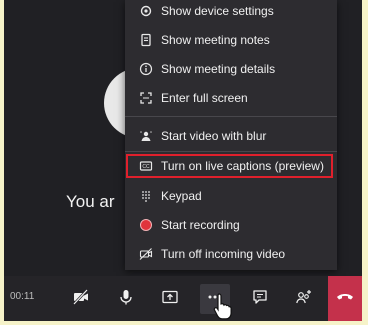 The height and width of the screenshot is (325, 368). I want to click on blur-icon, so click(146, 136).